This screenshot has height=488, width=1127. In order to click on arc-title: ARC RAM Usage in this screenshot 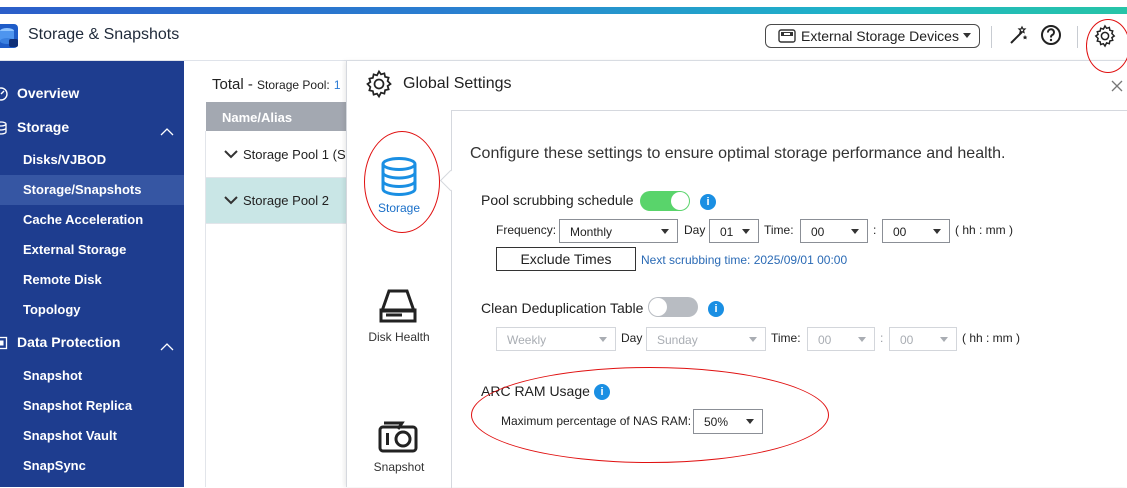, I will do `click(535, 391)`.